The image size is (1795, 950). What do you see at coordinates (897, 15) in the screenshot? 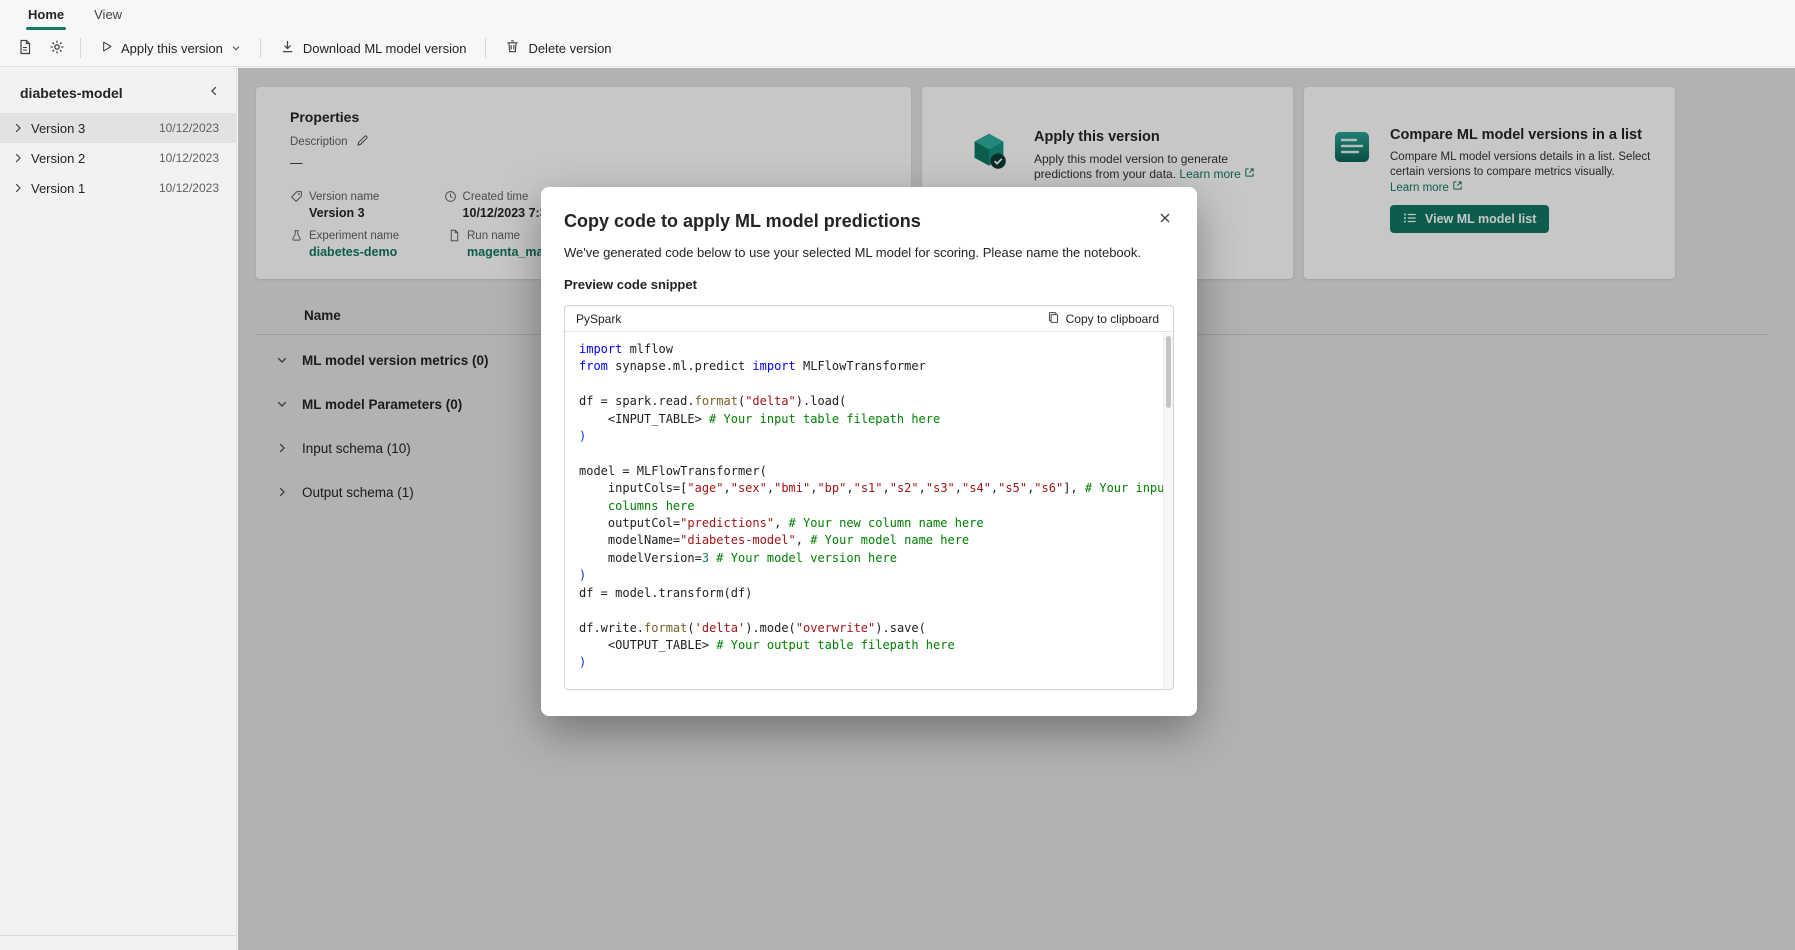
I see `ribbon-tab-bar: Home View` at bounding box center [897, 15].